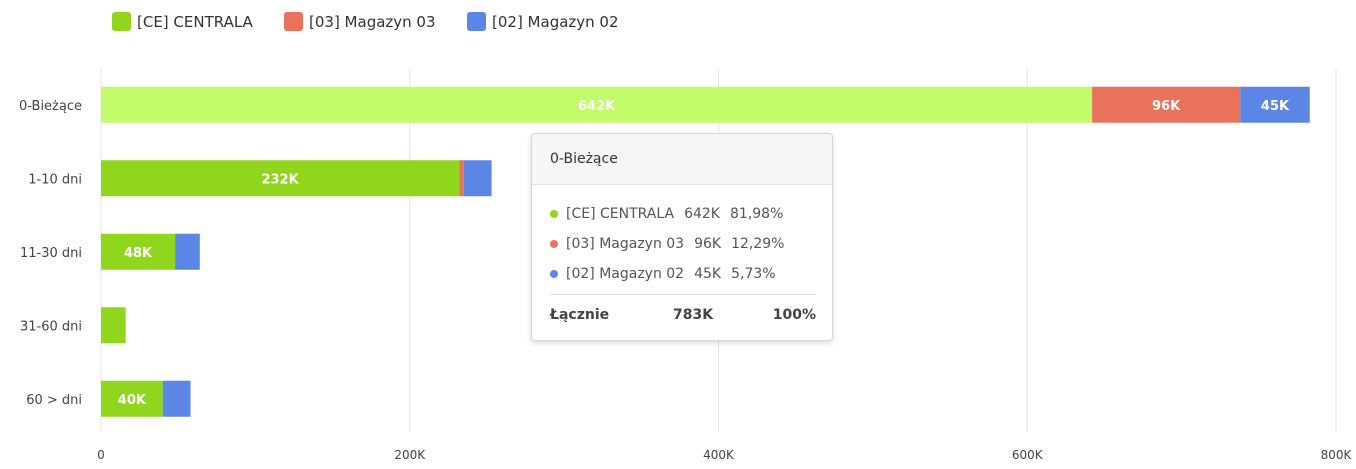 The image size is (1356, 469). Describe the element at coordinates (682, 159) in the screenshot. I see `tooltip-title: 0-Bieżące` at that location.